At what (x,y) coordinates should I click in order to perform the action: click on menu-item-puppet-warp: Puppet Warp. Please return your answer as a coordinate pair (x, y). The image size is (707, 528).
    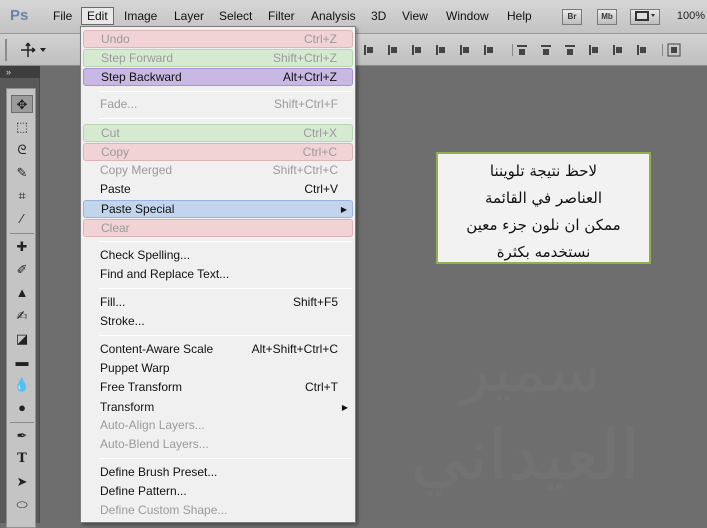
    Looking at the image, I should click on (218, 369).